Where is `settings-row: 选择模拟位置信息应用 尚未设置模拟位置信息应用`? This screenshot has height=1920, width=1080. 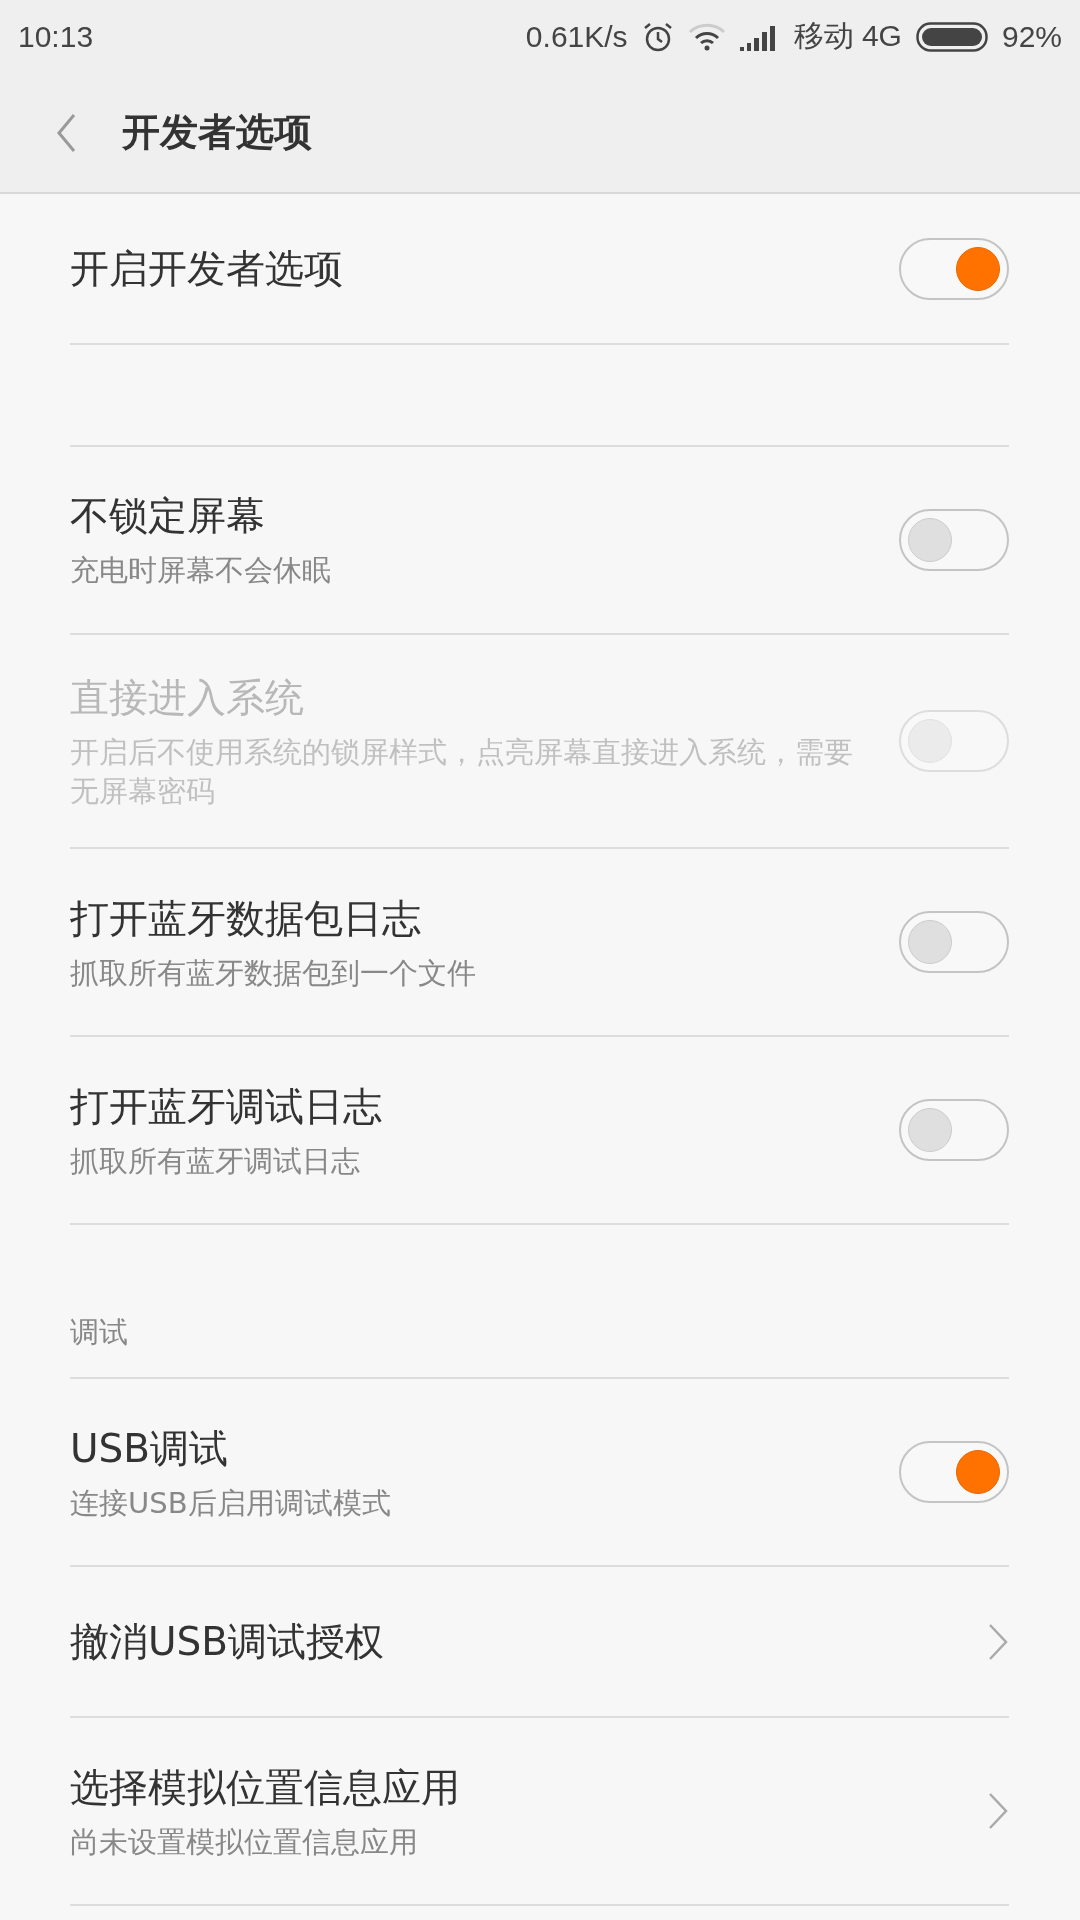 settings-row: 选择模拟位置信息应用 尚未设置模拟位置信息应用 is located at coordinates (539, 1812).